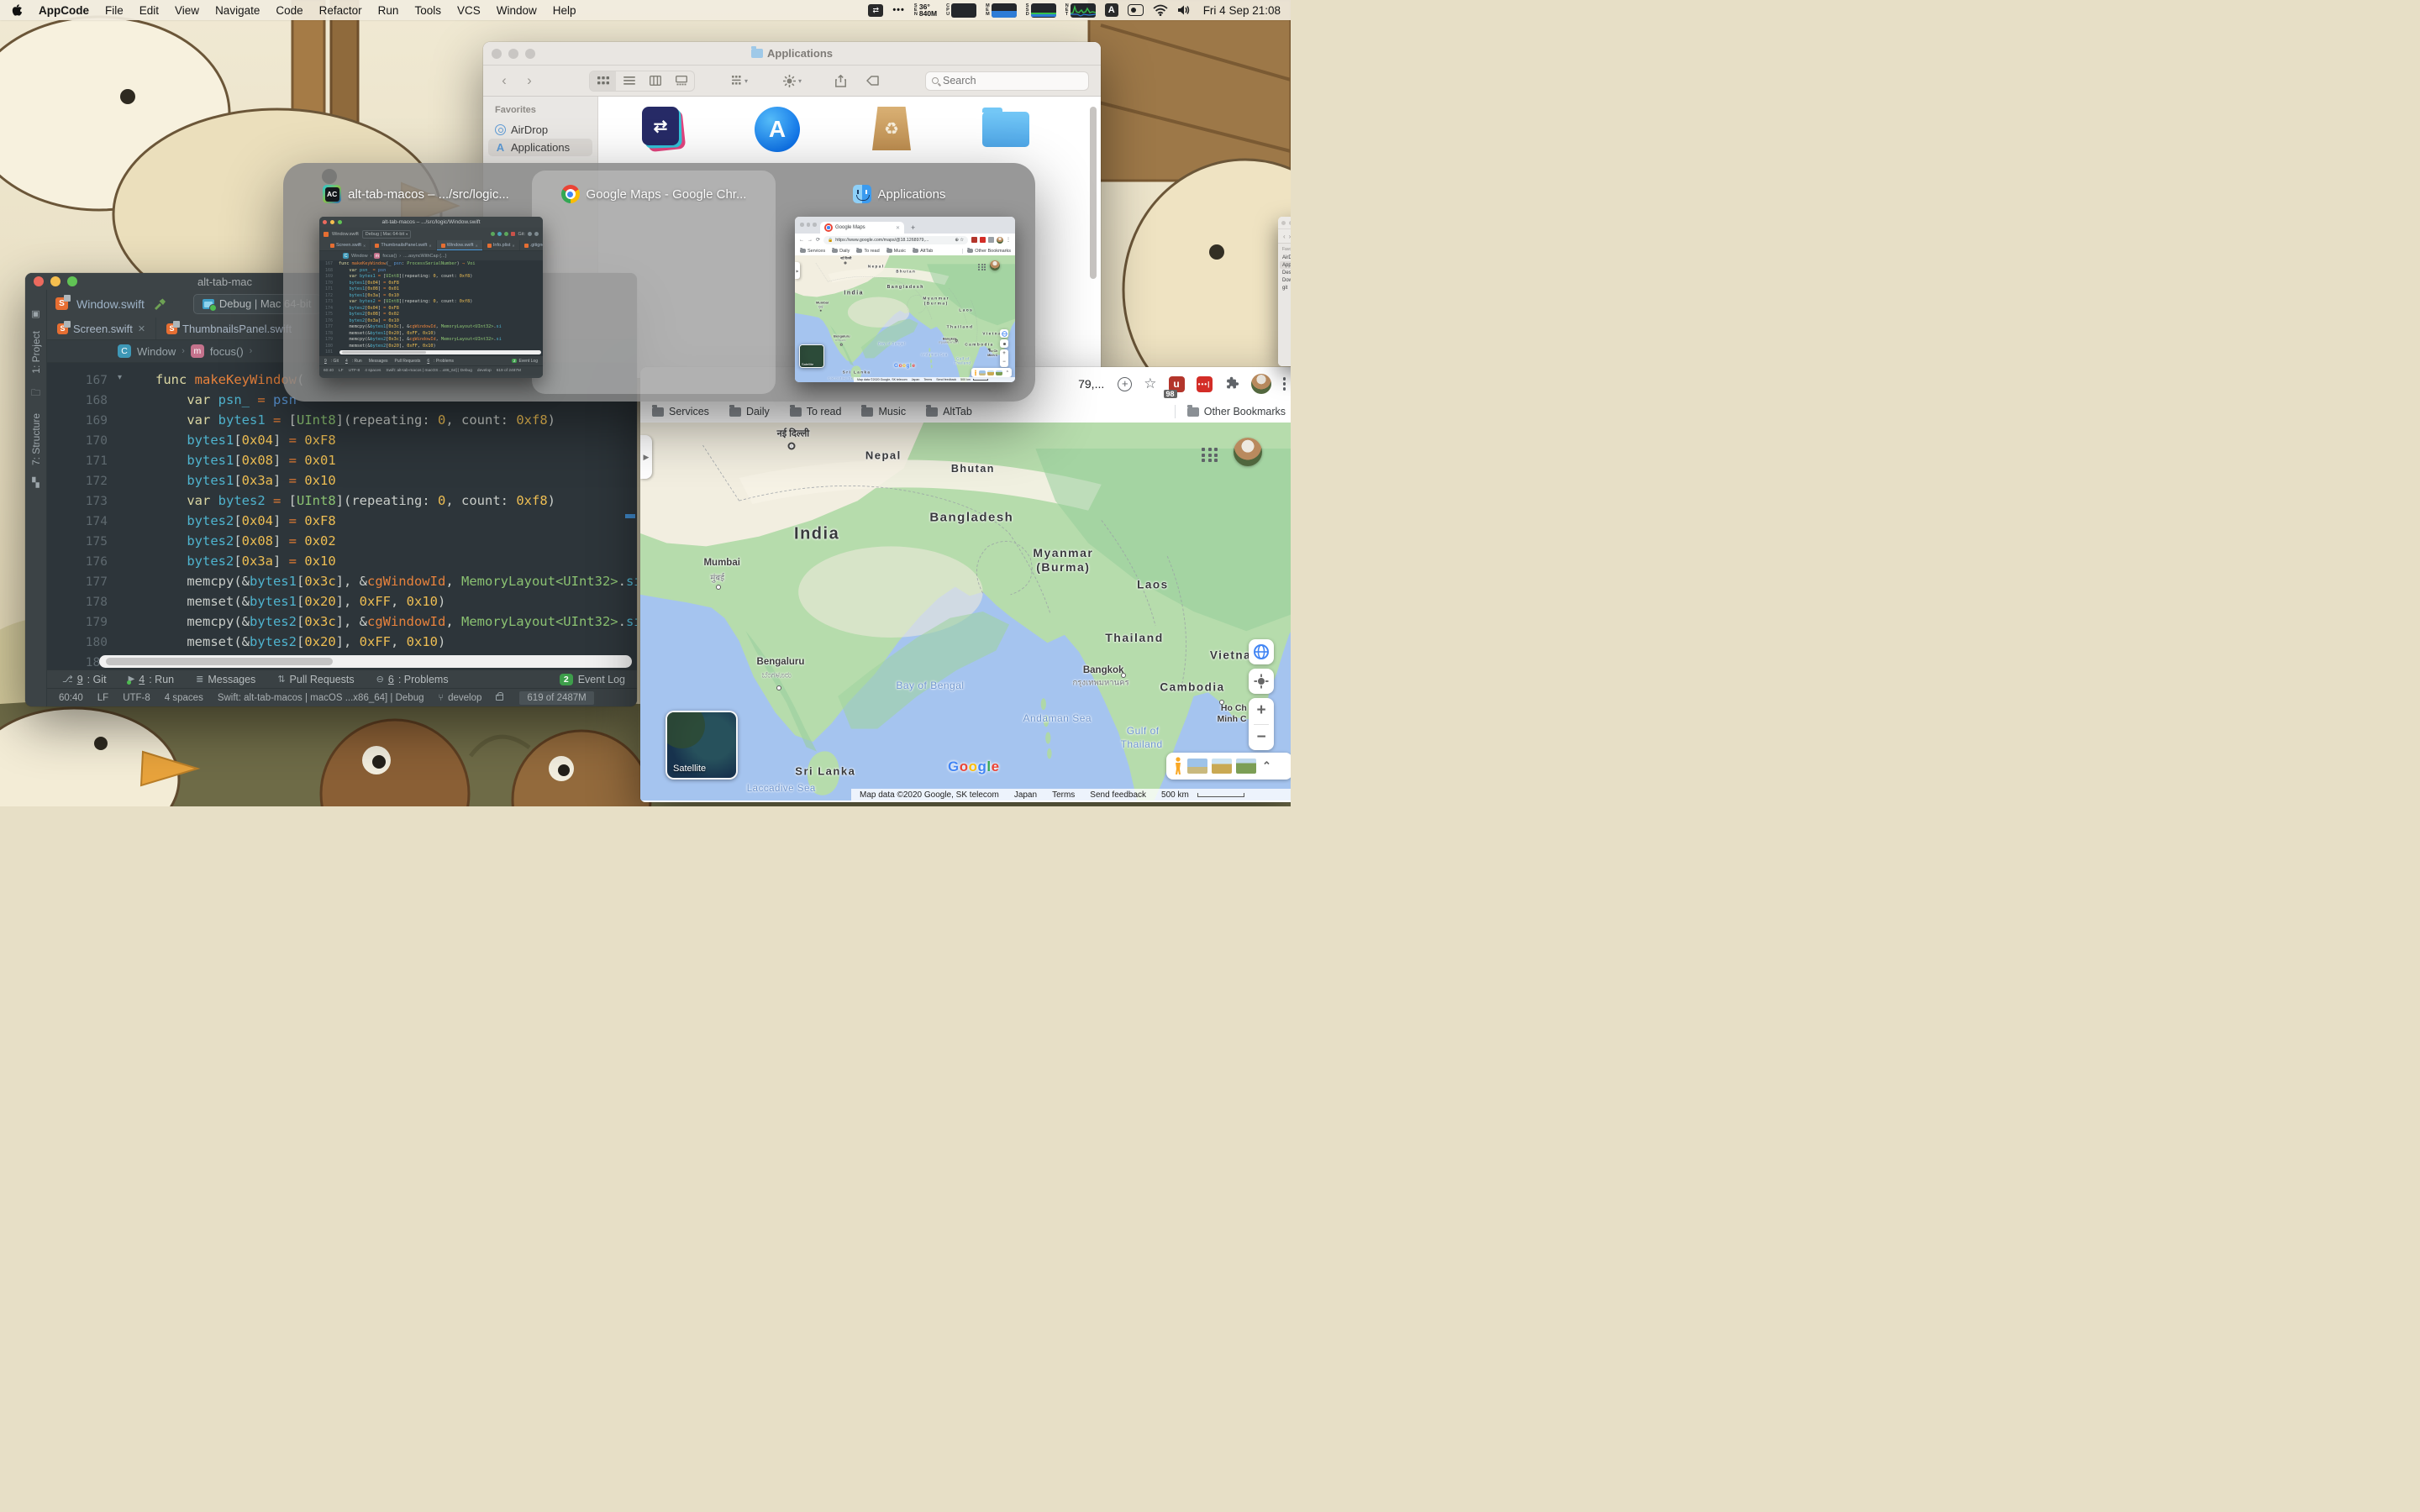 This screenshot has height=1512, width=2420. Describe the element at coordinates (1001, 10) in the screenshot. I see `istat-mem: MEM` at that location.